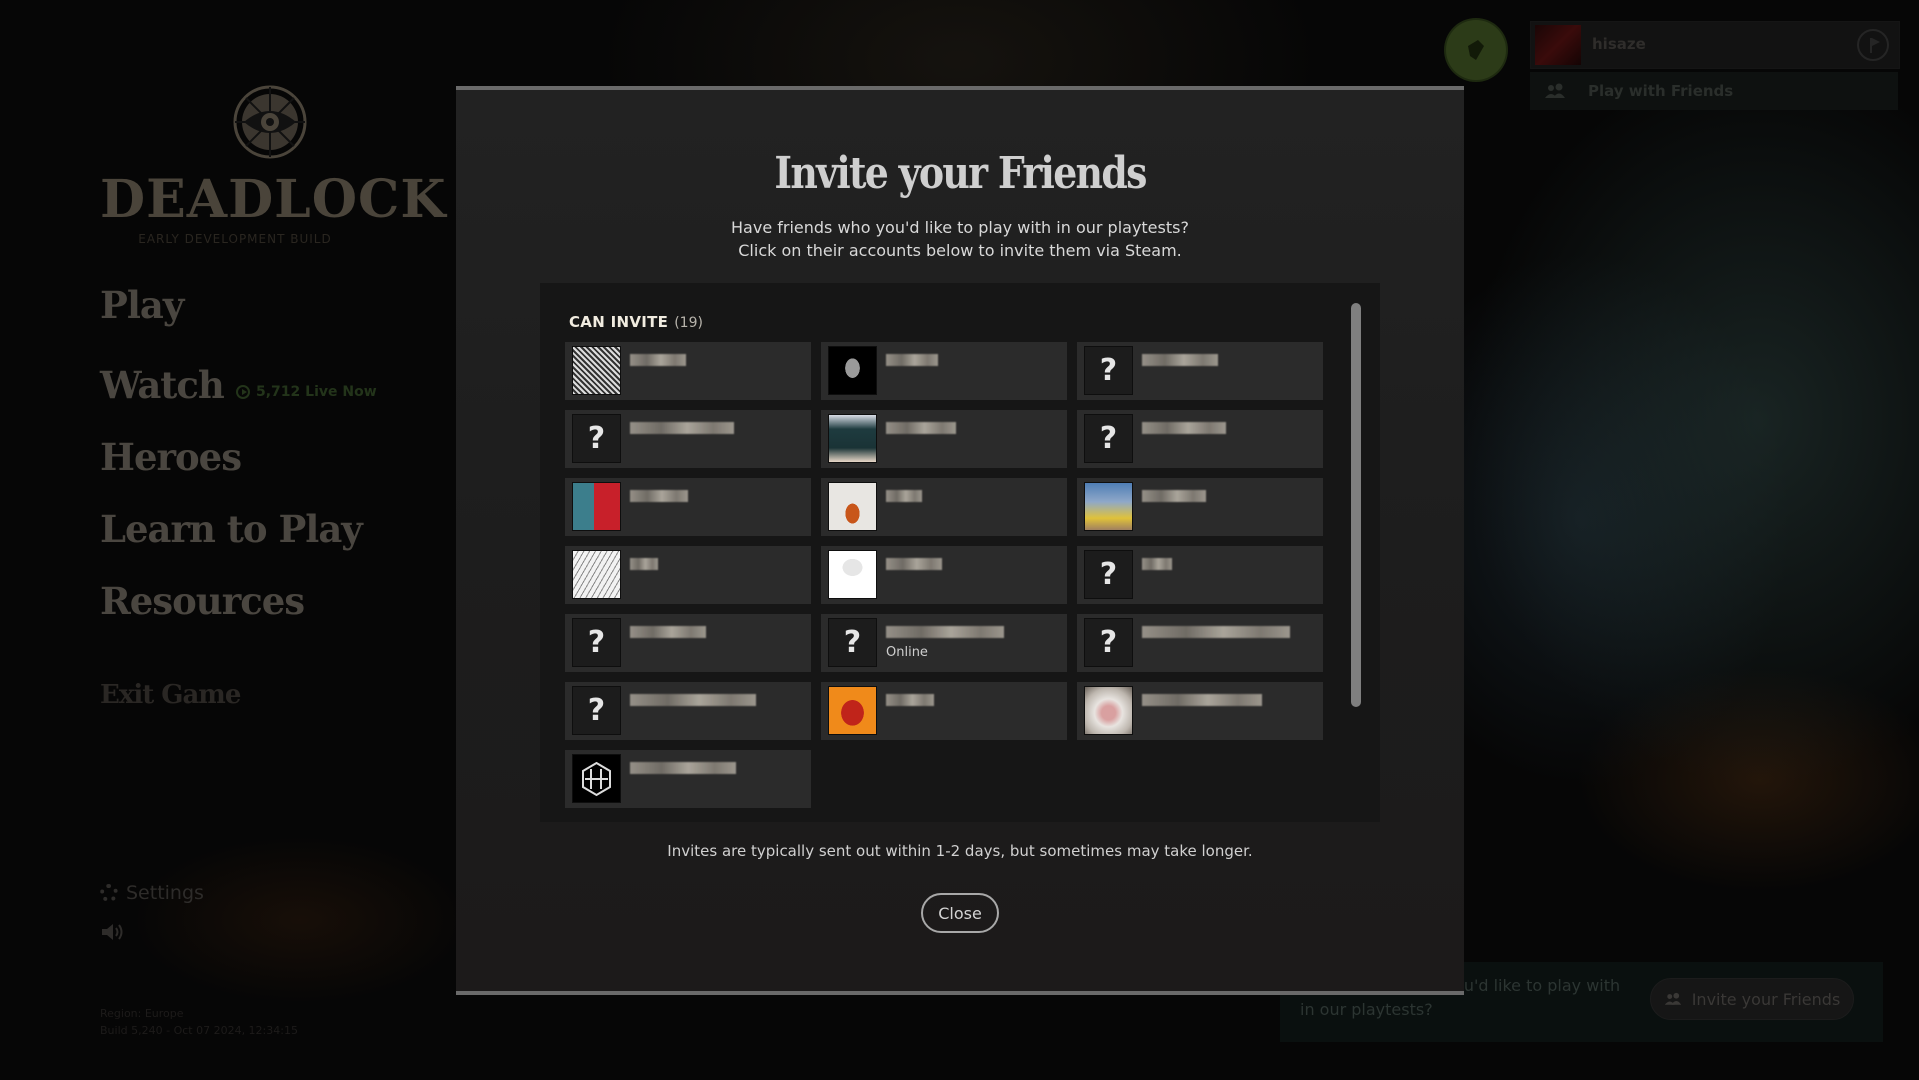 The height and width of the screenshot is (1080, 1919). What do you see at coordinates (142, 1013) in the screenshot?
I see `region-text: Region: Europe` at bounding box center [142, 1013].